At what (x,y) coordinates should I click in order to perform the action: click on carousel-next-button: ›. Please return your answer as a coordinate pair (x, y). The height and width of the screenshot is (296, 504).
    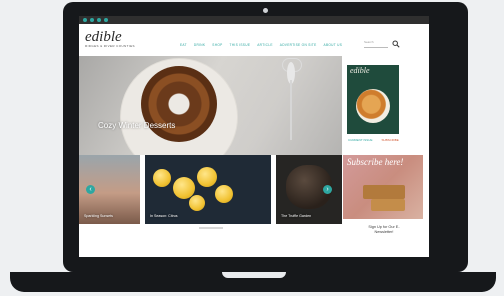
    Looking at the image, I should click on (327, 189).